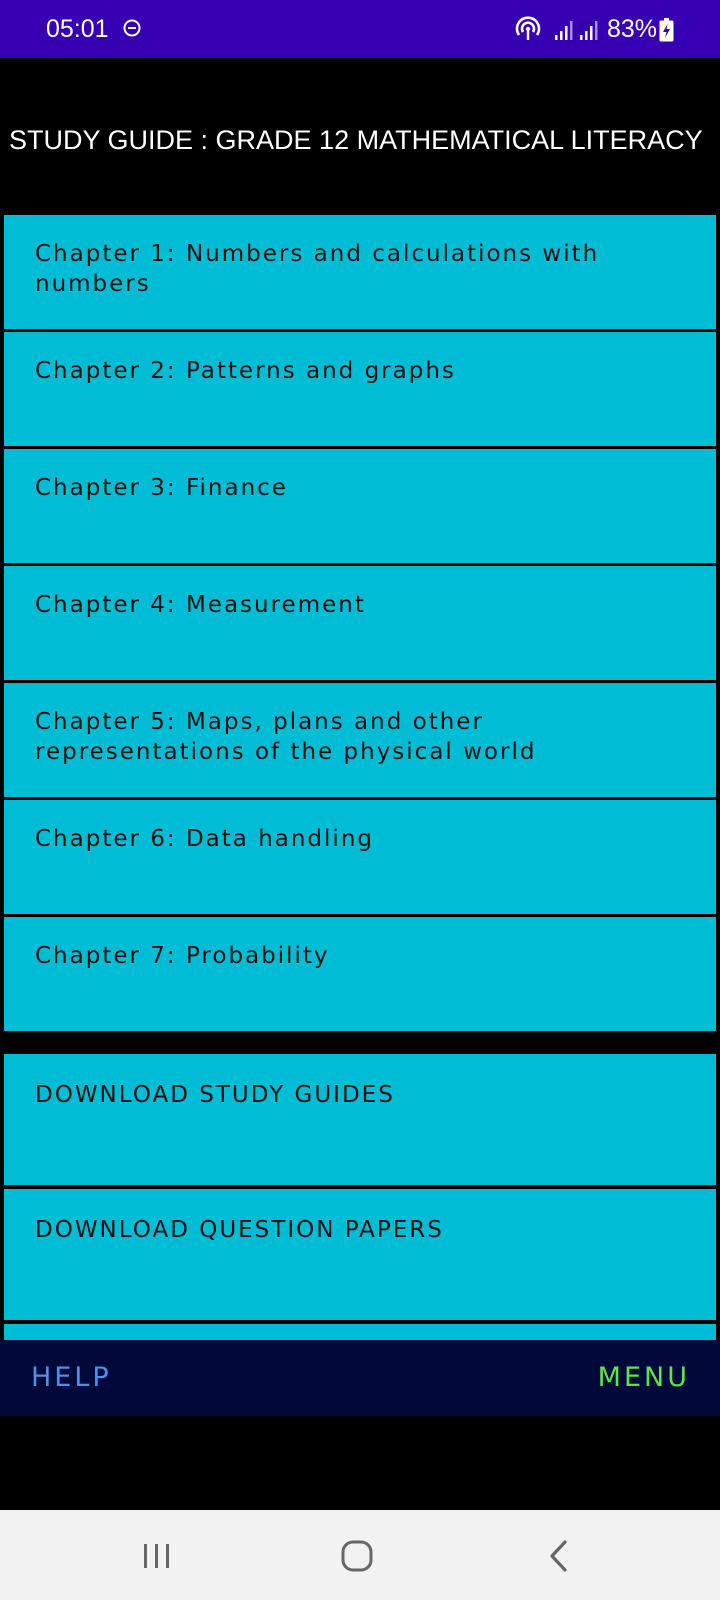  I want to click on chapter-7-item: Chapter 7: Probability, so click(360, 974).